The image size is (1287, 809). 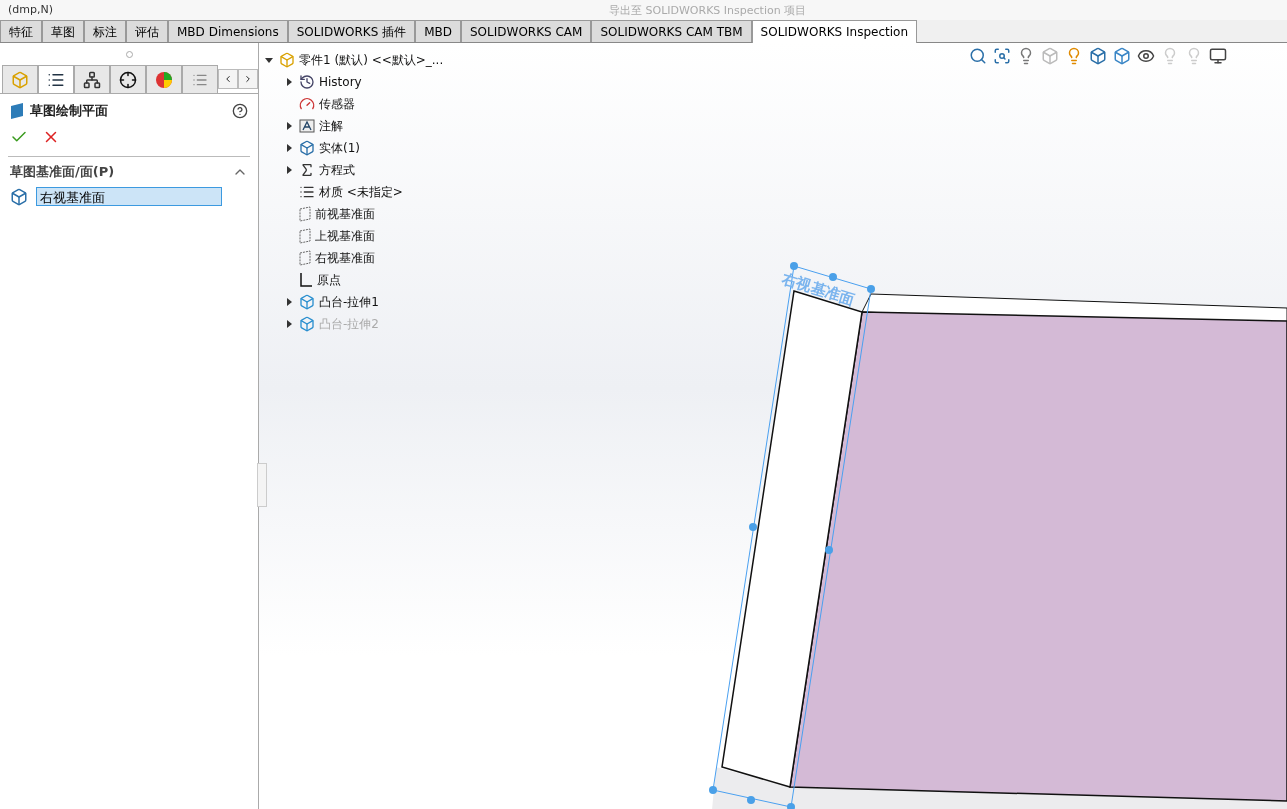 What do you see at coordinates (307, 148) in the screenshot?
I see `solid-folder-icon` at bounding box center [307, 148].